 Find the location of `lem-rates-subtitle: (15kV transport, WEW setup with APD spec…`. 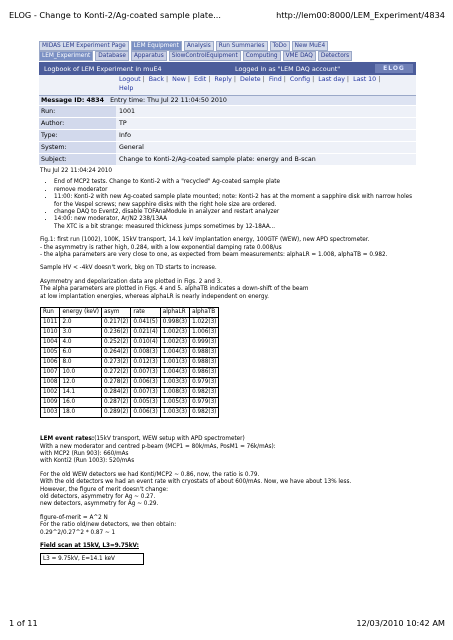

lem-rates-subtitle: (15kV transport, WEW setup with APD spec… is located at coordinates (169, 439).